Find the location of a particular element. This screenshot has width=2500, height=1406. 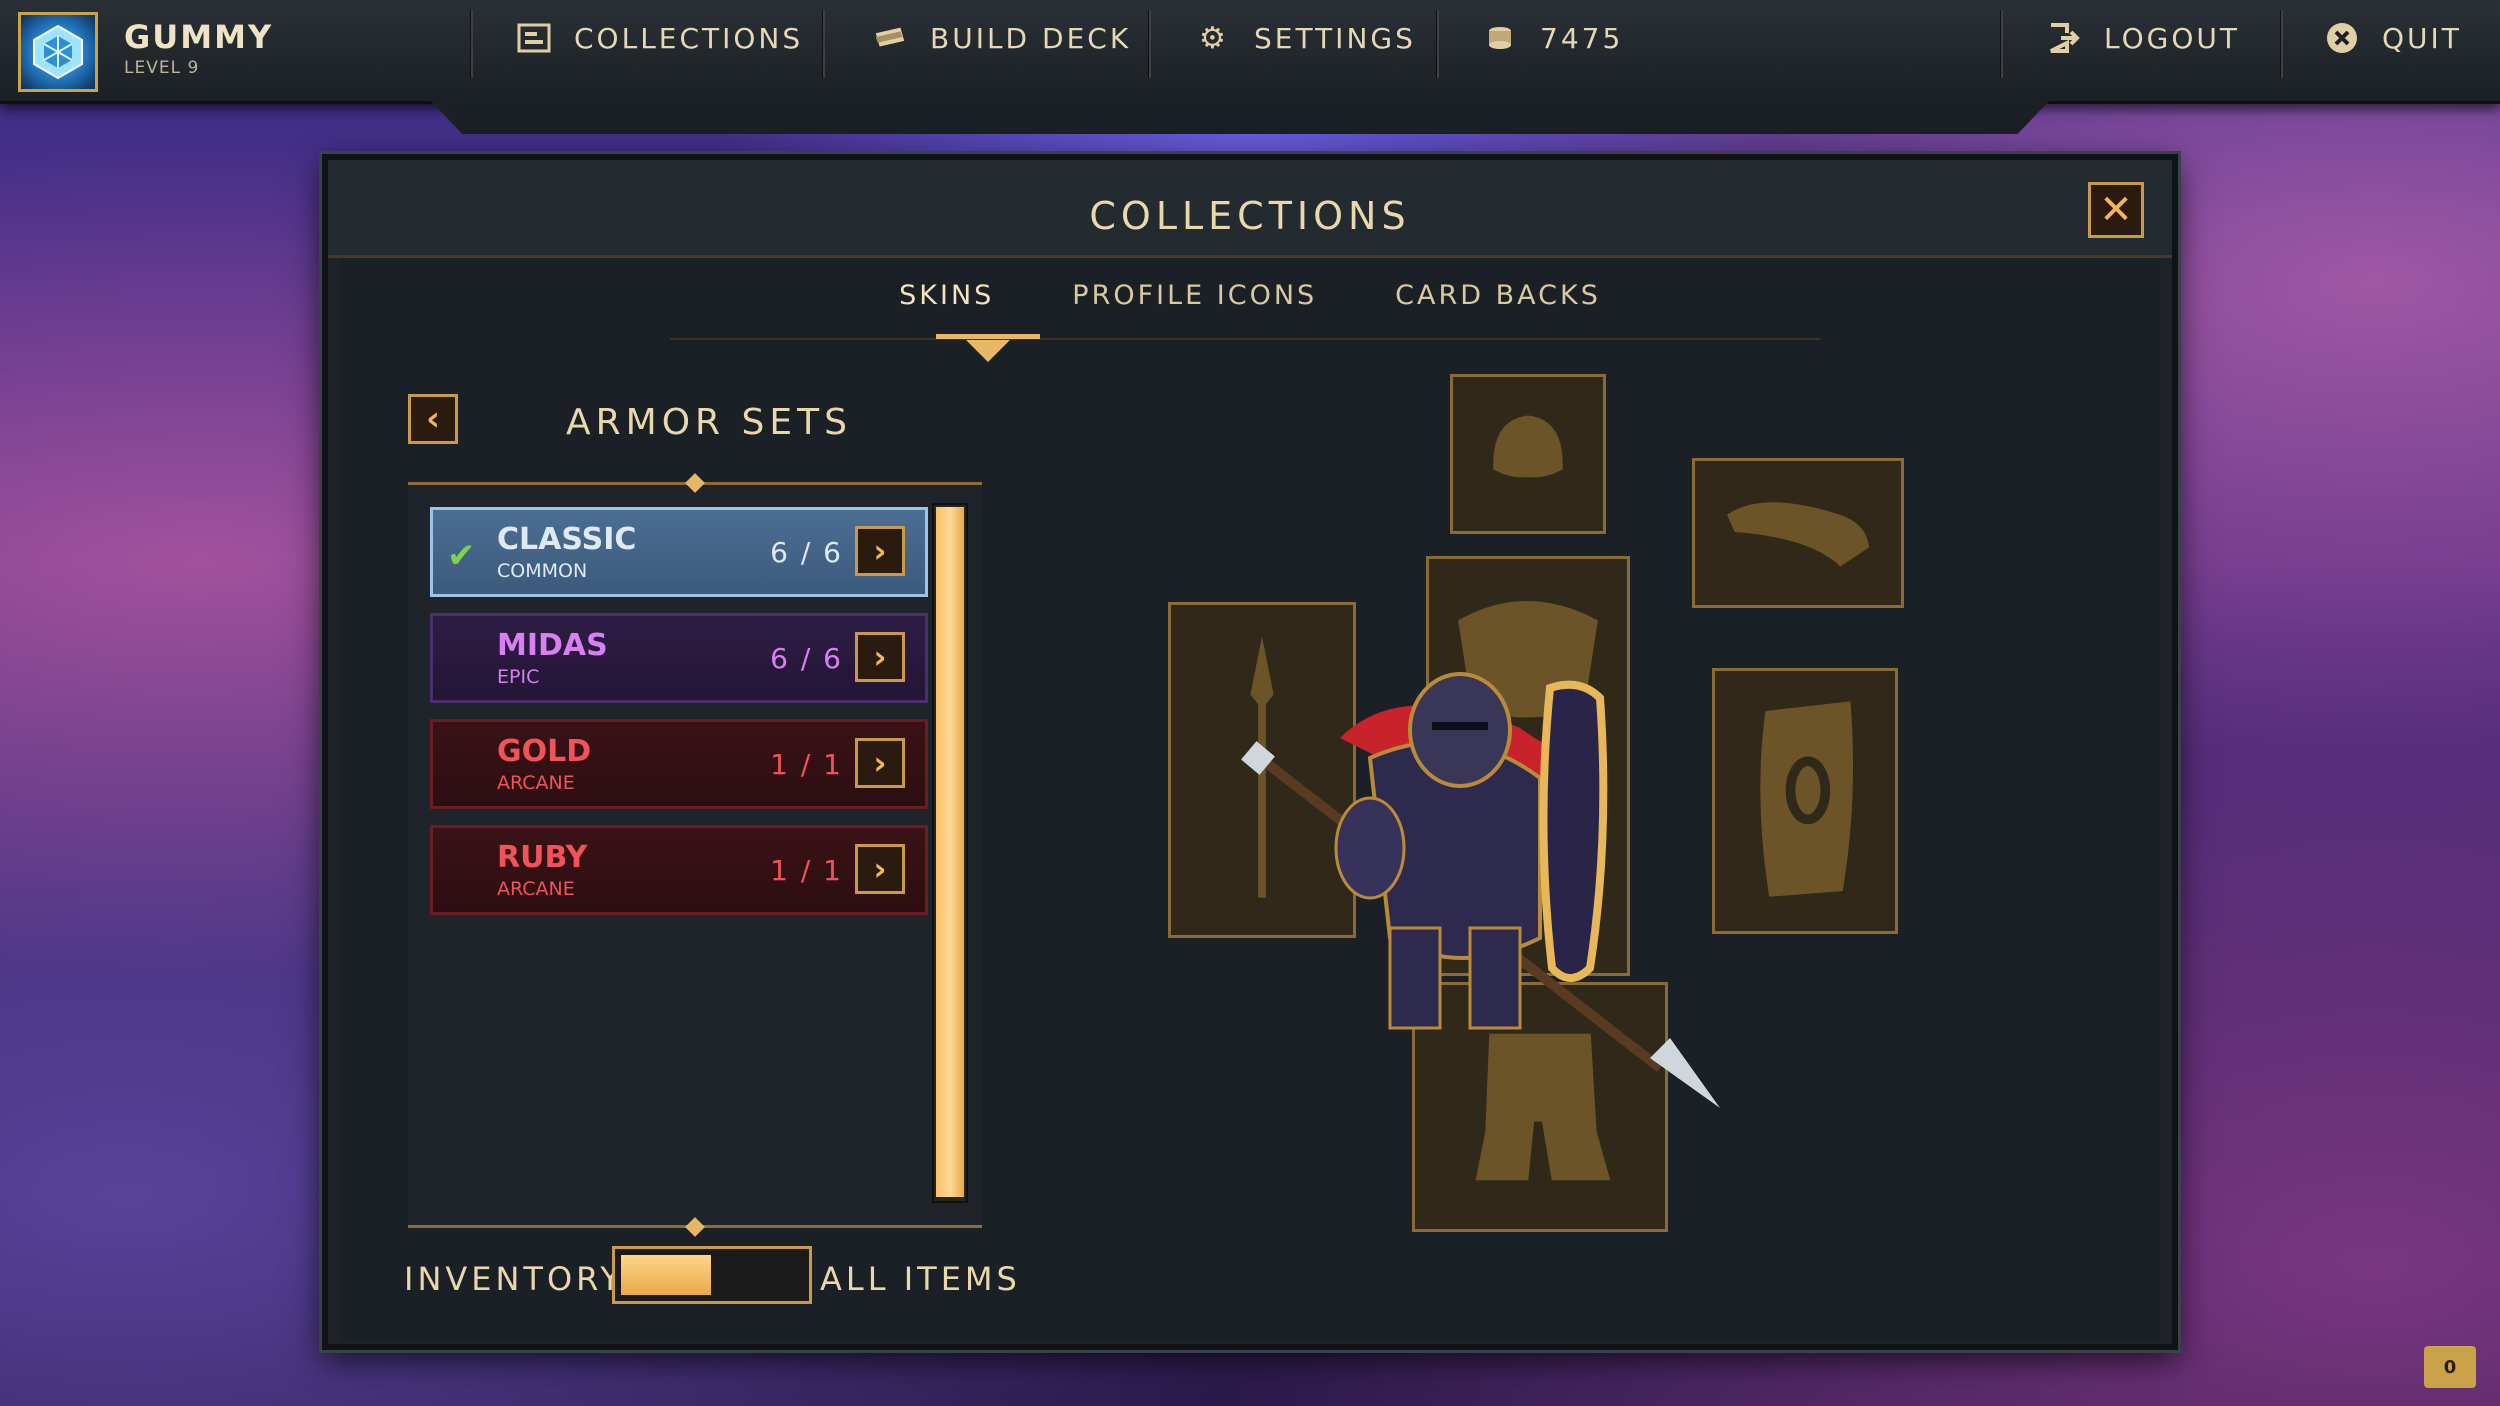

list-item-gold: GOLD ARCANE 1 / 1 › is located at coordinates (679, 764).